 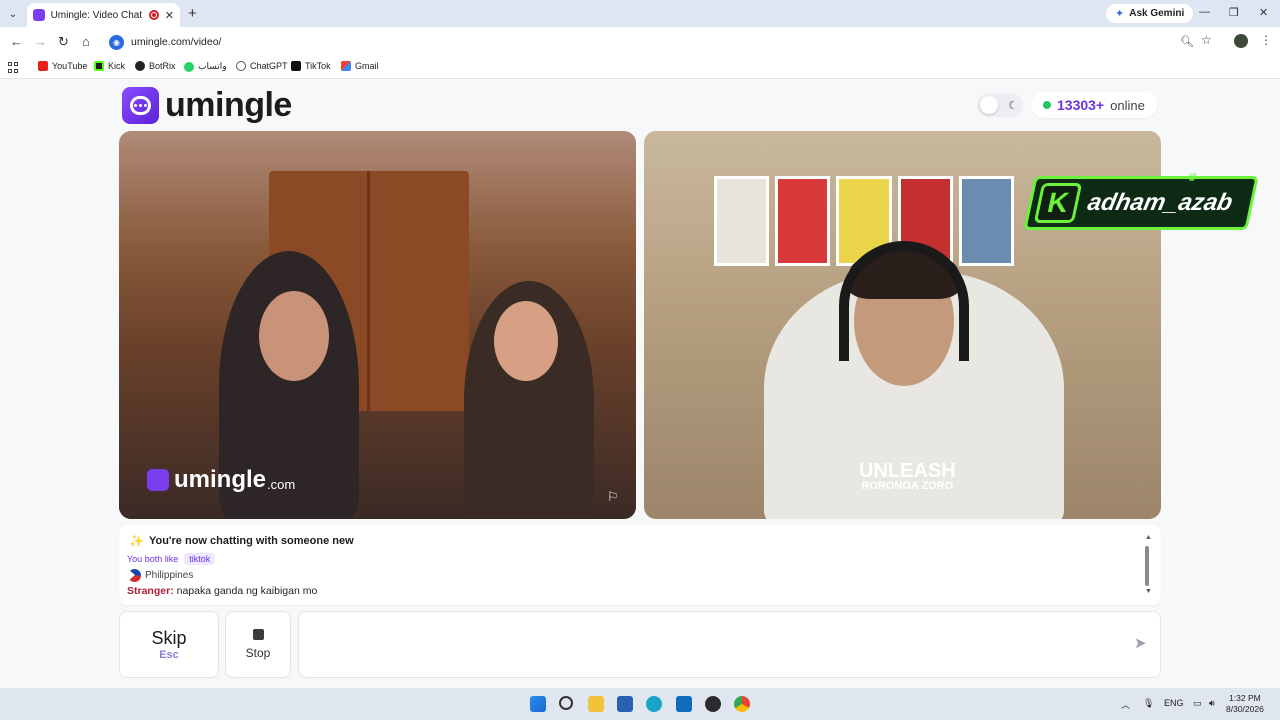 What do you see at coordinates (189, 66) in the screenshot?
I see `whatsapp-icon` at bounding box center [189, 66].